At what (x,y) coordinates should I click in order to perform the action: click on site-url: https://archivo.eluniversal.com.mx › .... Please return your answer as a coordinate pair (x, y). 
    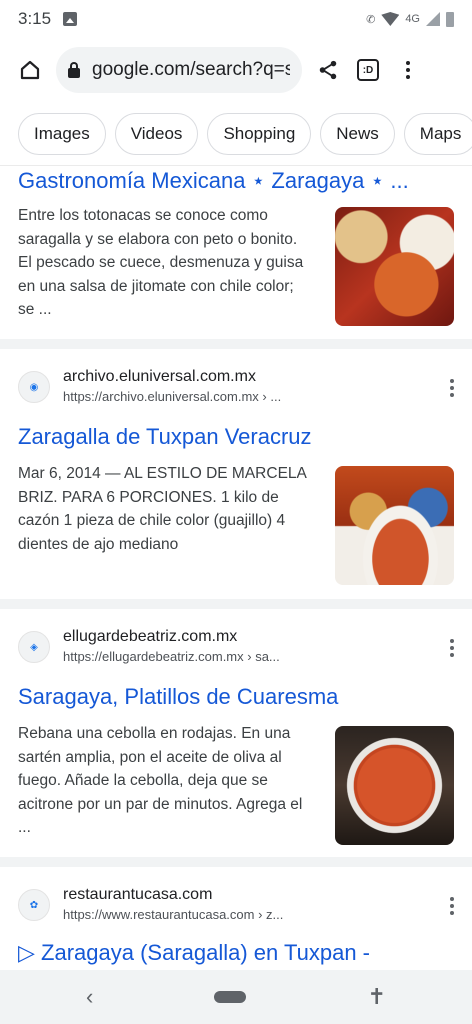
    Looking at the image, I should click on (172, 396).